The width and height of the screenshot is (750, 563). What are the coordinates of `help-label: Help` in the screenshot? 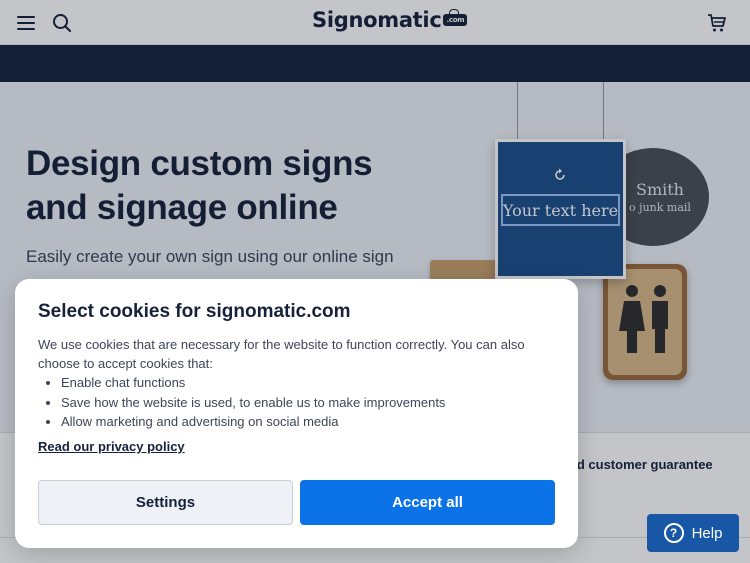 It's located at (707, 533).